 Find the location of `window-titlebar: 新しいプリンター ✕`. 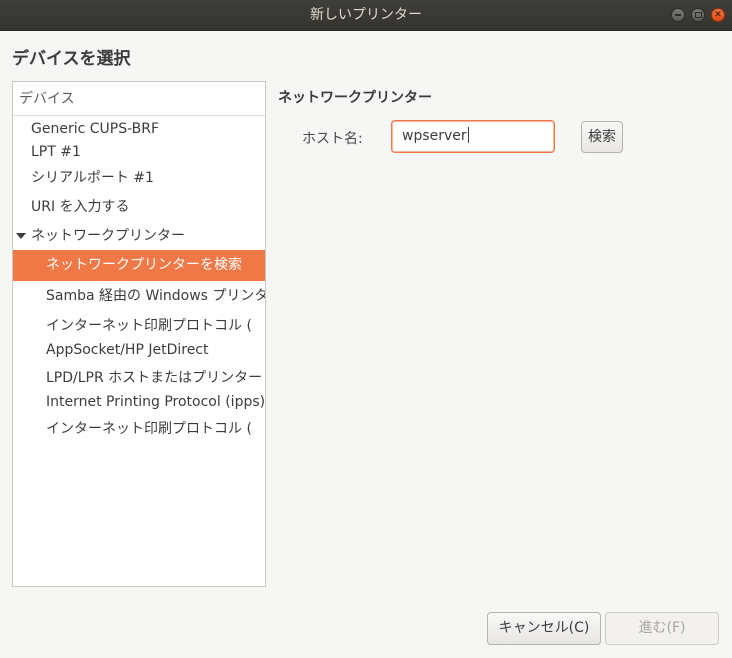

window-titlebar: 新しいプリンター ✕ is located at coordinates (366, 15).